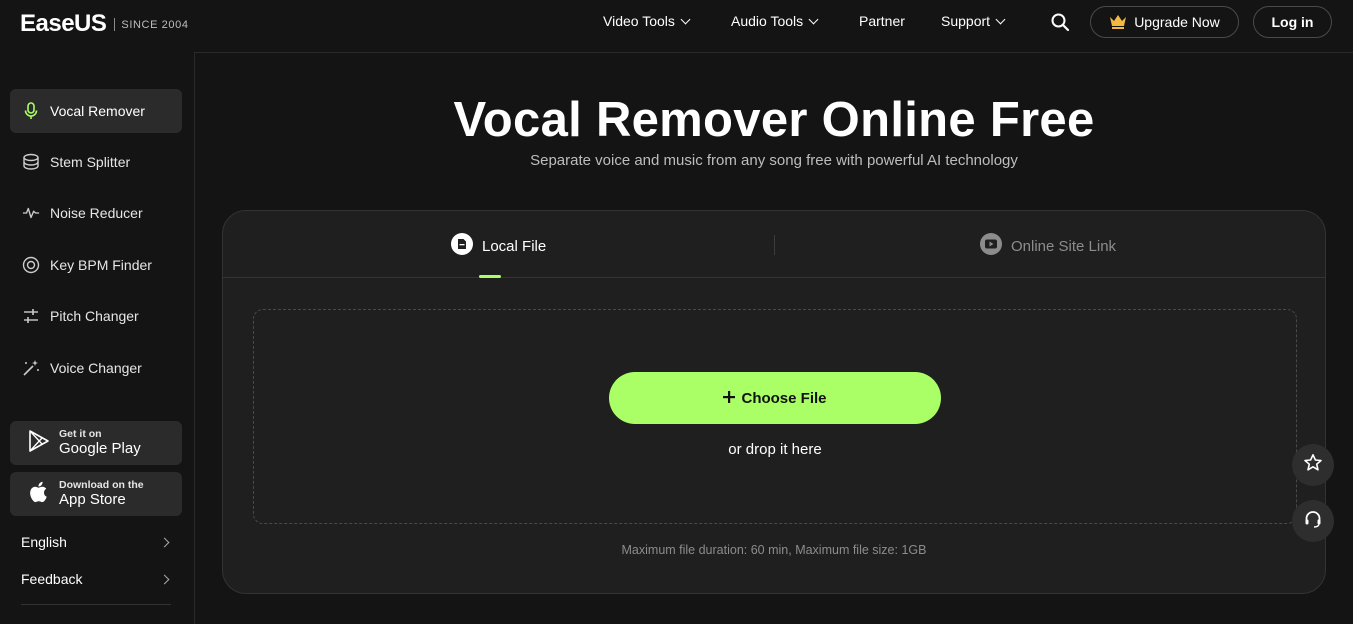  Describe the element at coordinates (784, 398) in the screenshot. I see `choose-file-label: Choose File` at that location.